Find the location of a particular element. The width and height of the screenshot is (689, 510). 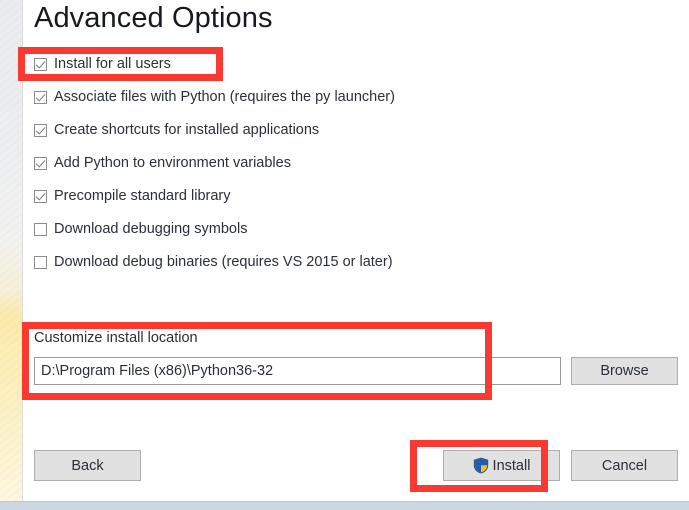

browse-button: Browse is located at coordinates (624, 371).